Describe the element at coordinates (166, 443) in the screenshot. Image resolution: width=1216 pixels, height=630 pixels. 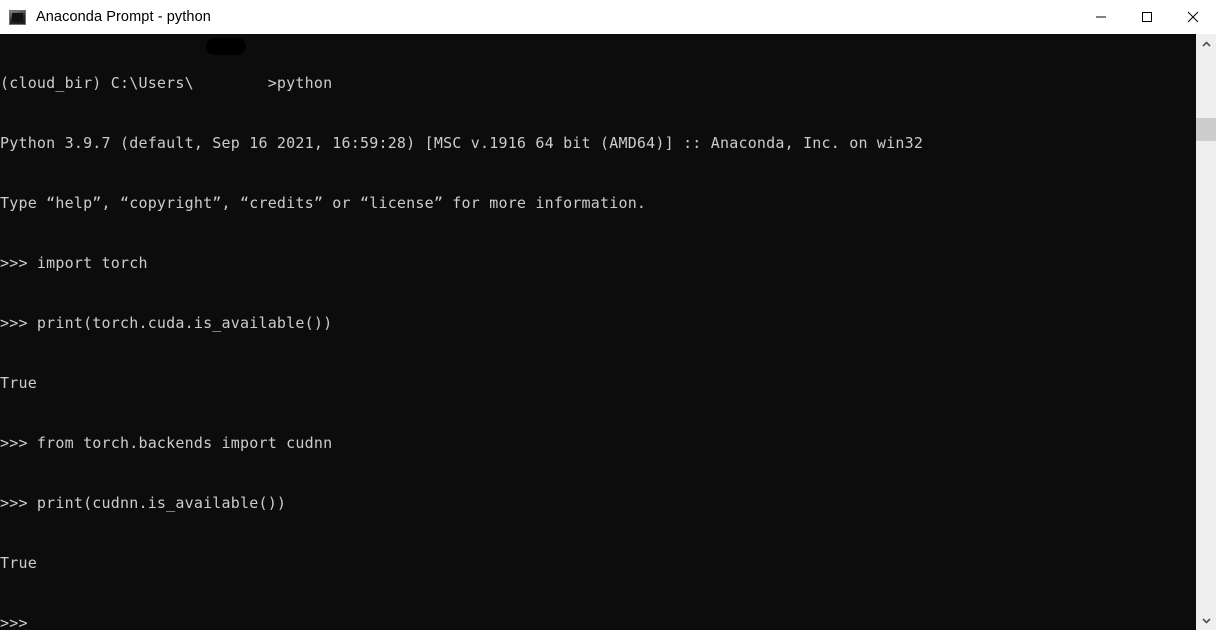
I see `terminal-line: >>> from torch.backends import cudnn` at that location.